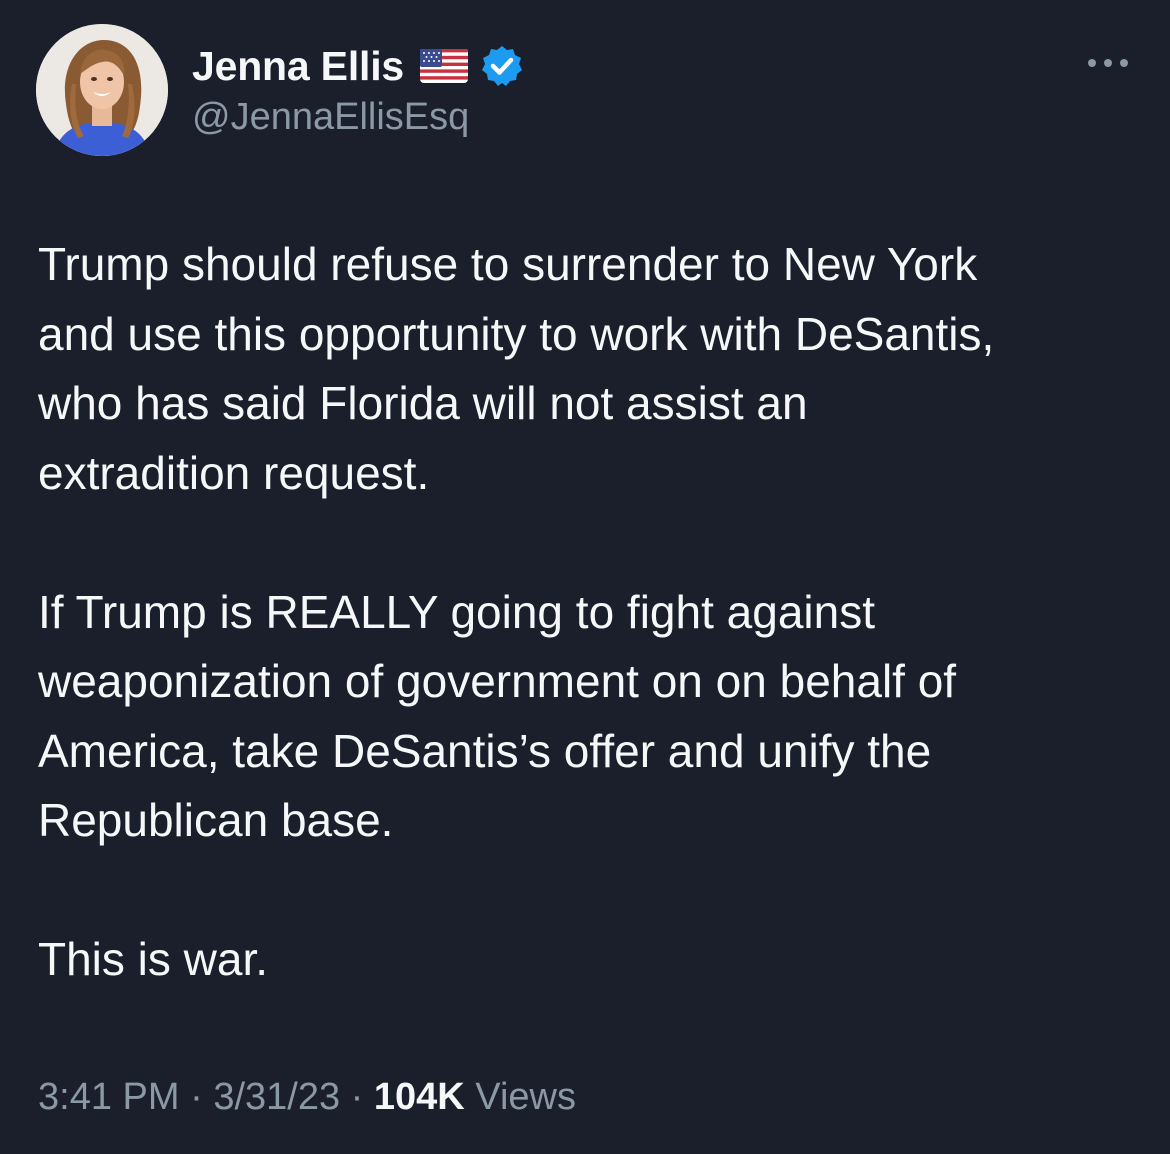  What do you see at coordinates (276, 1097) in the screenshot?
I see `tweet-date: 3/31/23` at bounding box center [276, 1097].